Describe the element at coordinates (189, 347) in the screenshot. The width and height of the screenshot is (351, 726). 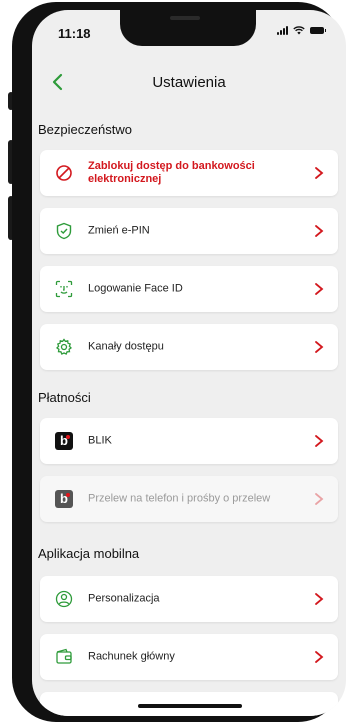
I see `access-channels-button: Kanały dostępu` at that location.